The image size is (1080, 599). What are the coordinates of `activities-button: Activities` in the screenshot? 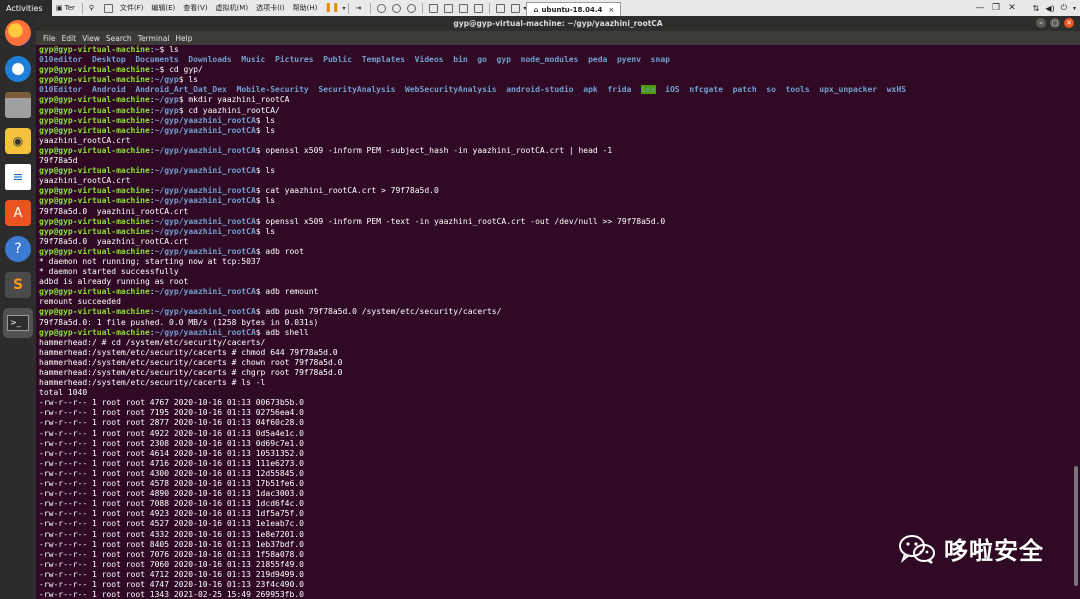 It's located at (26, 8).